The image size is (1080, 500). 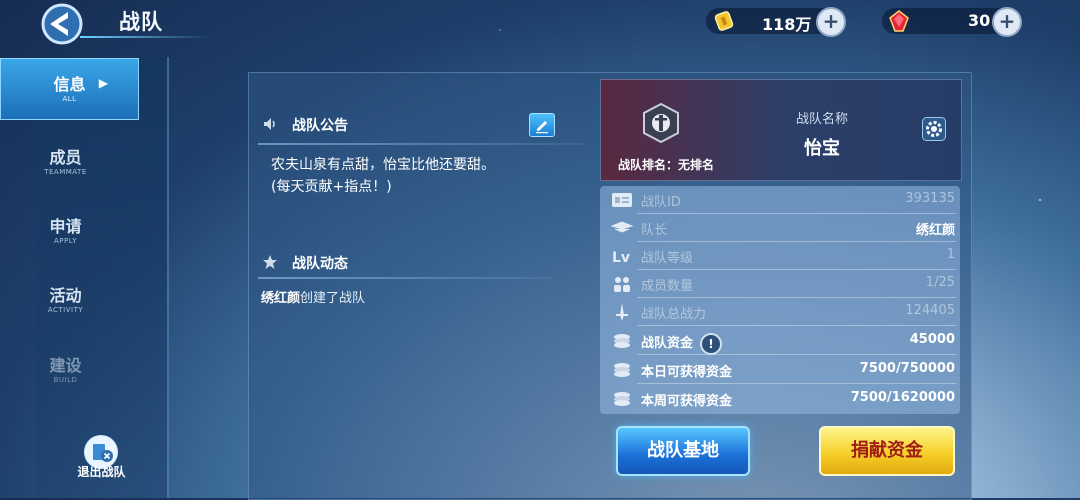 I want to click on leader-wings-icon, so click(x=622, y=227).